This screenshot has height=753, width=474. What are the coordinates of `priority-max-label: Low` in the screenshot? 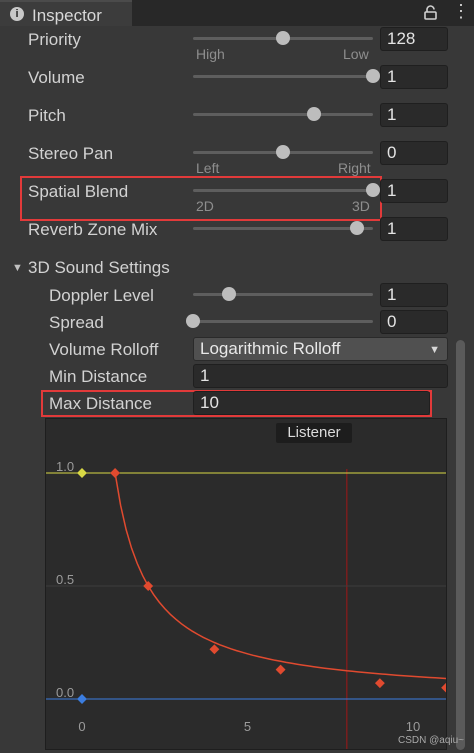 It's located at (356, 54).